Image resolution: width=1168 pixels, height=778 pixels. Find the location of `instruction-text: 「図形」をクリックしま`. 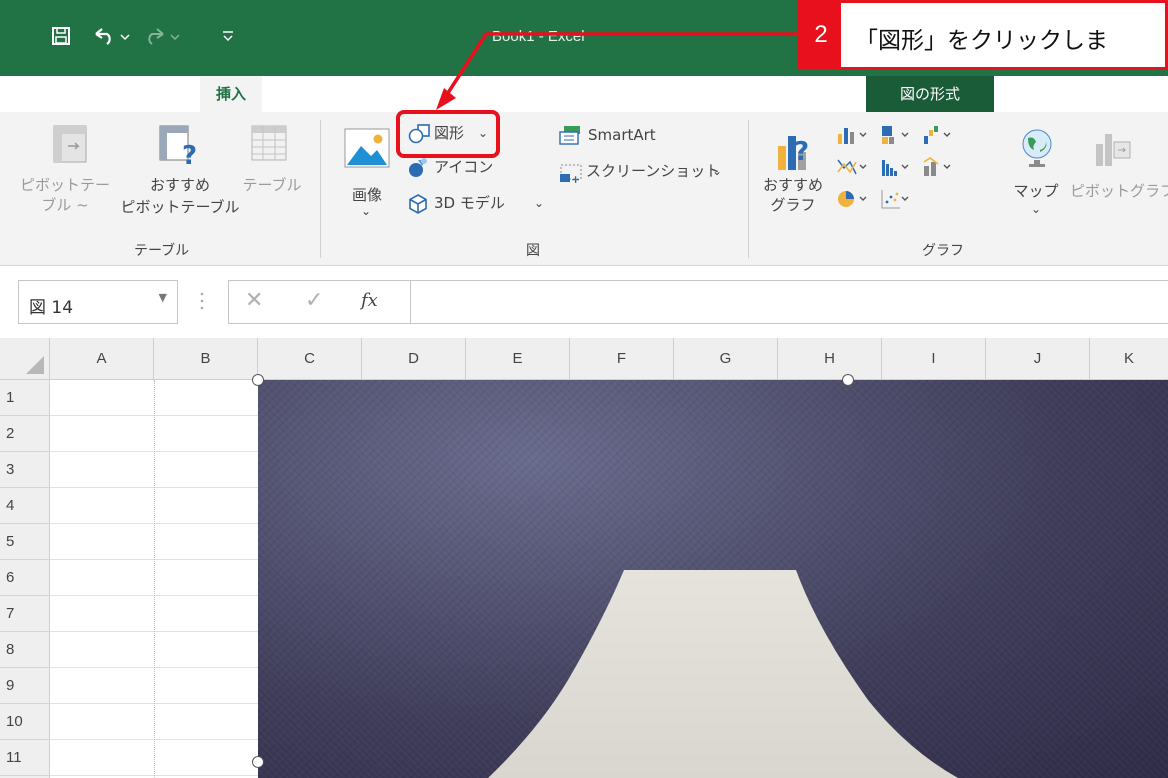

instruction-text: 「図形」をクリックしま is located at coordinates (981, 41).